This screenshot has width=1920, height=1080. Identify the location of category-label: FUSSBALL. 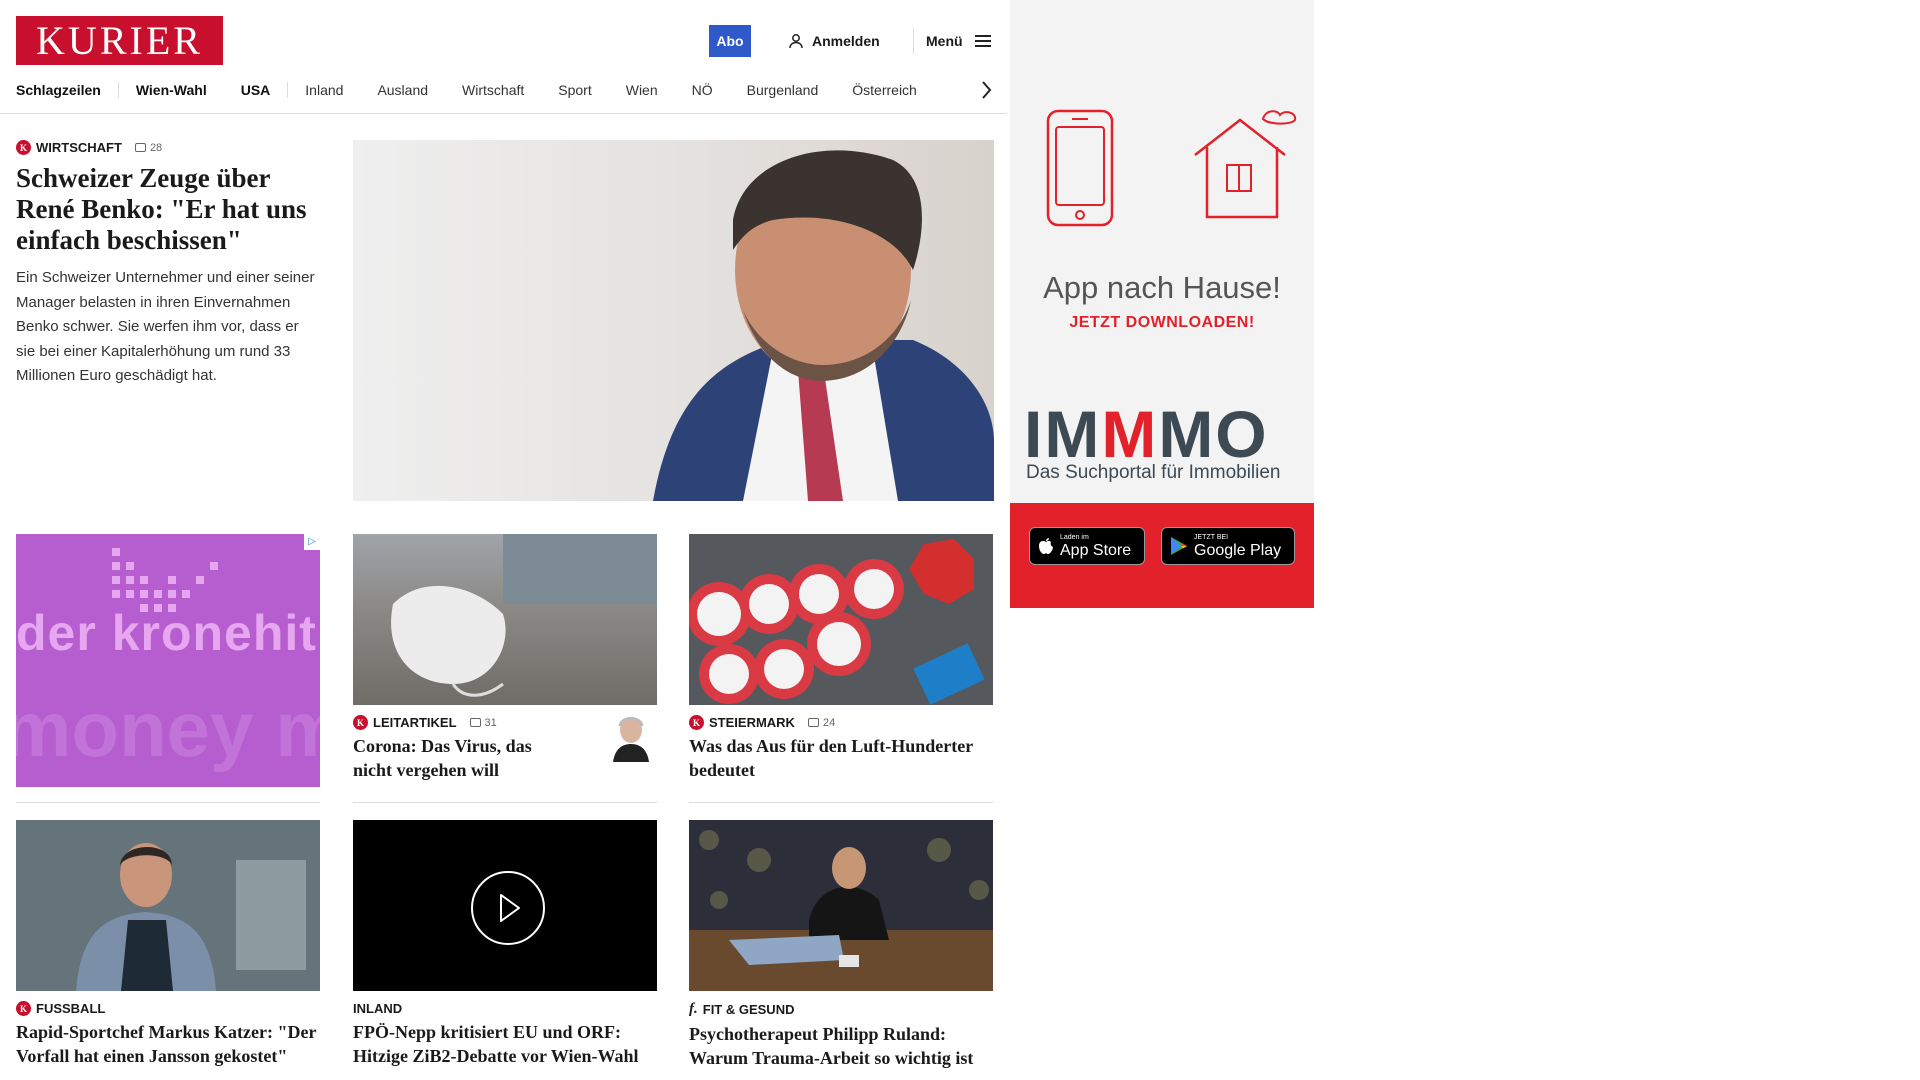
(71, 1008).